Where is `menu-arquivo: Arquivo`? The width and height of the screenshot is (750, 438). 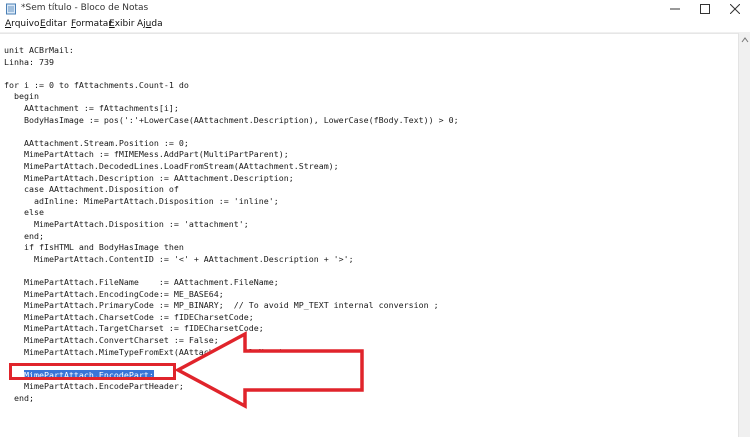
menu-arquivo: Arquivo is located at coordinates (22, 24).